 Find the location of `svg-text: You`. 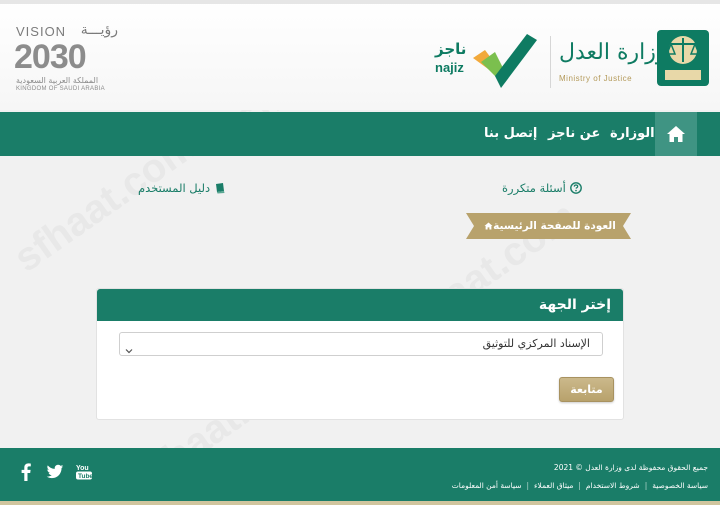

svg-text: You is located at coordinates (82, 468).